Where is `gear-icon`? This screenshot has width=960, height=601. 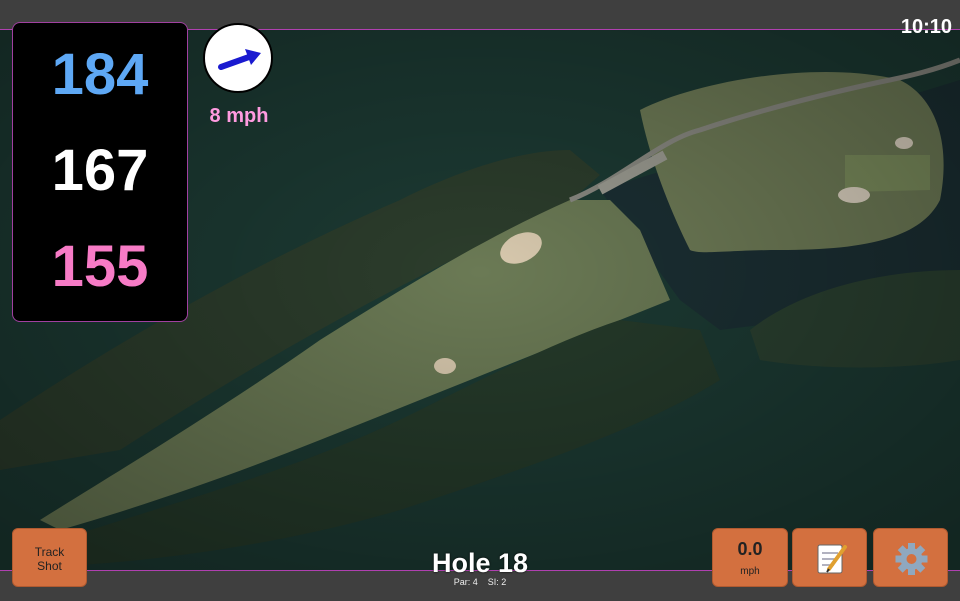 gear-icon is located at coordinates (911, 559).